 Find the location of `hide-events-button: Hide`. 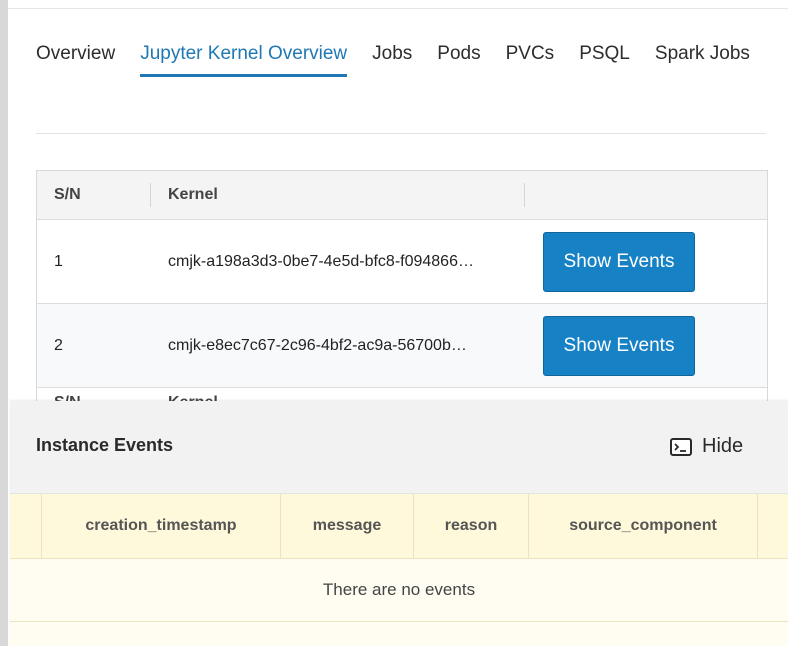

hide-events-button: Hide is located at coordinates (706, 446).